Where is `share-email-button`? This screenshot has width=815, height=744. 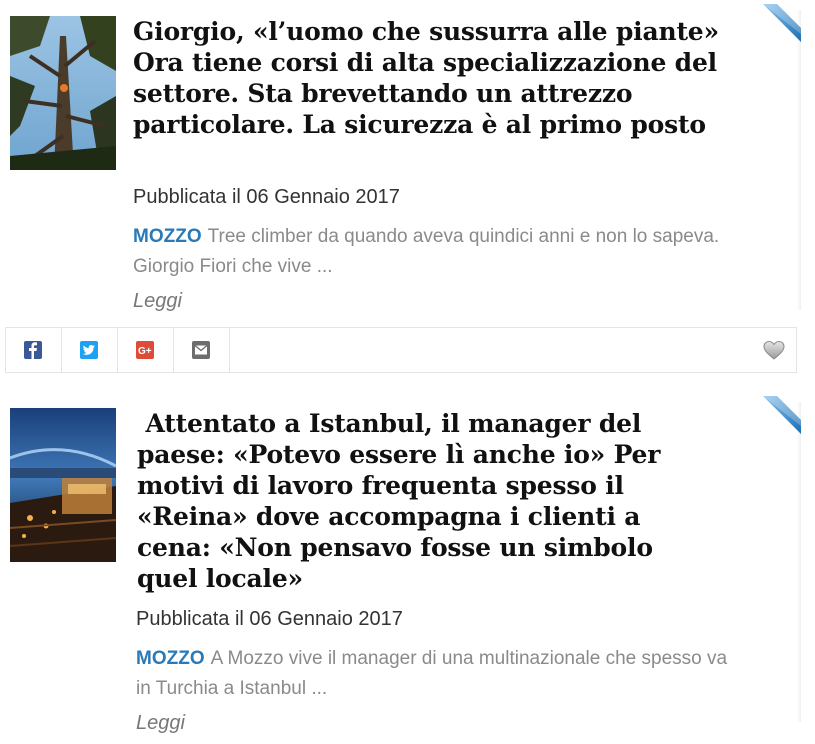 share-email-button is located at coordinates (202, 350).